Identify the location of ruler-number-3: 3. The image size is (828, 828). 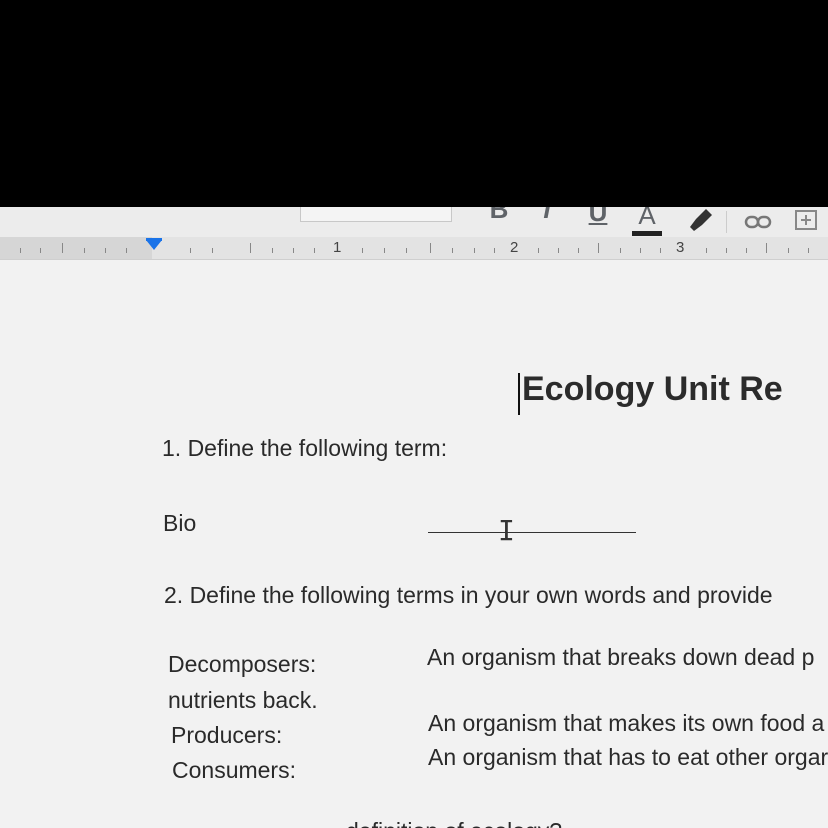
(680, 247).